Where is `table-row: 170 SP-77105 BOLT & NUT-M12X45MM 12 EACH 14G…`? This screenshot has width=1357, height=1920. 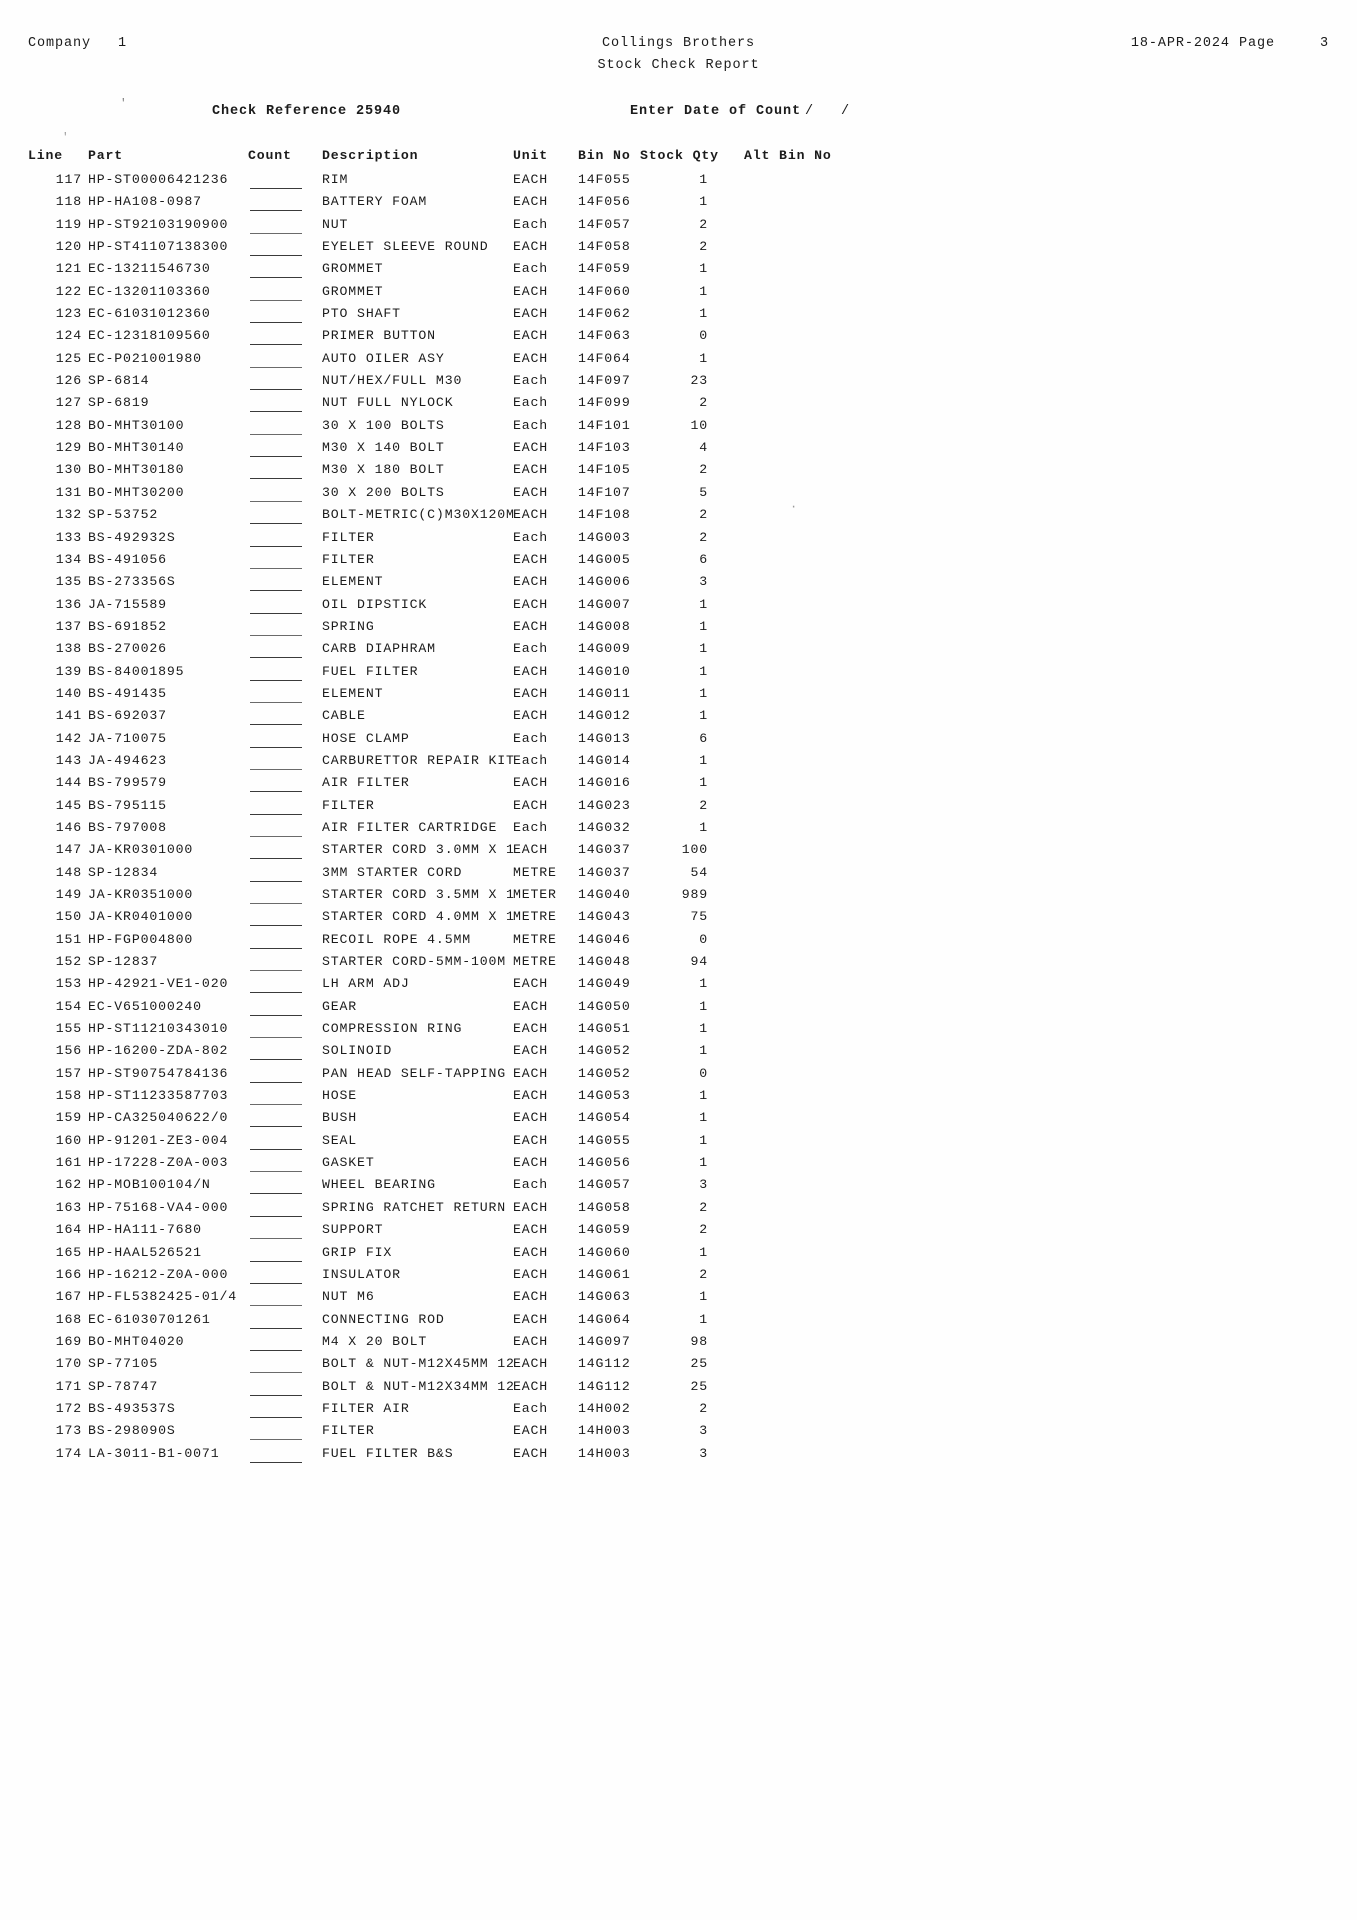
table-row: 170 SP-77105 BOLT & NUT-M12X45MM 12 EACH 14G… is located at coordinates (678, 1367).